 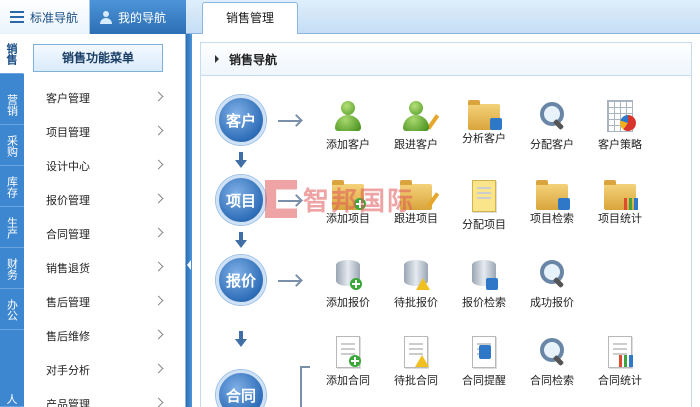 I want to click on menu-item-label: 产品管理, so click(x=68, y=402).